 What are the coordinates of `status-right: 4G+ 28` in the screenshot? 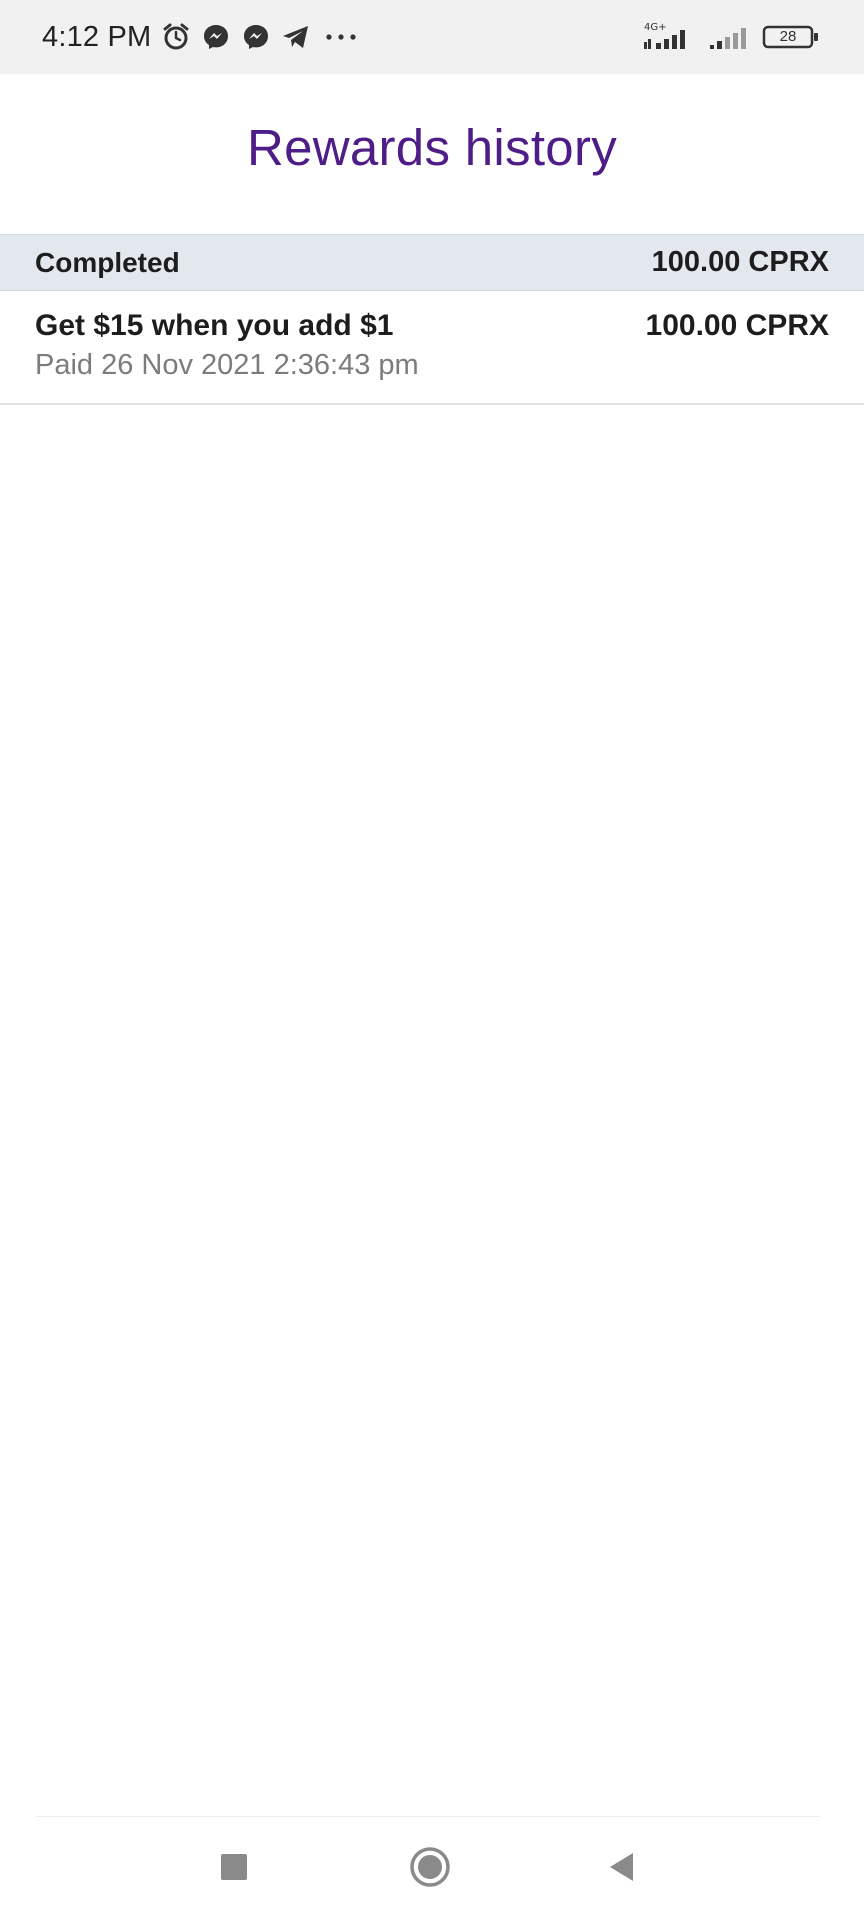 It's located at (730, 37).